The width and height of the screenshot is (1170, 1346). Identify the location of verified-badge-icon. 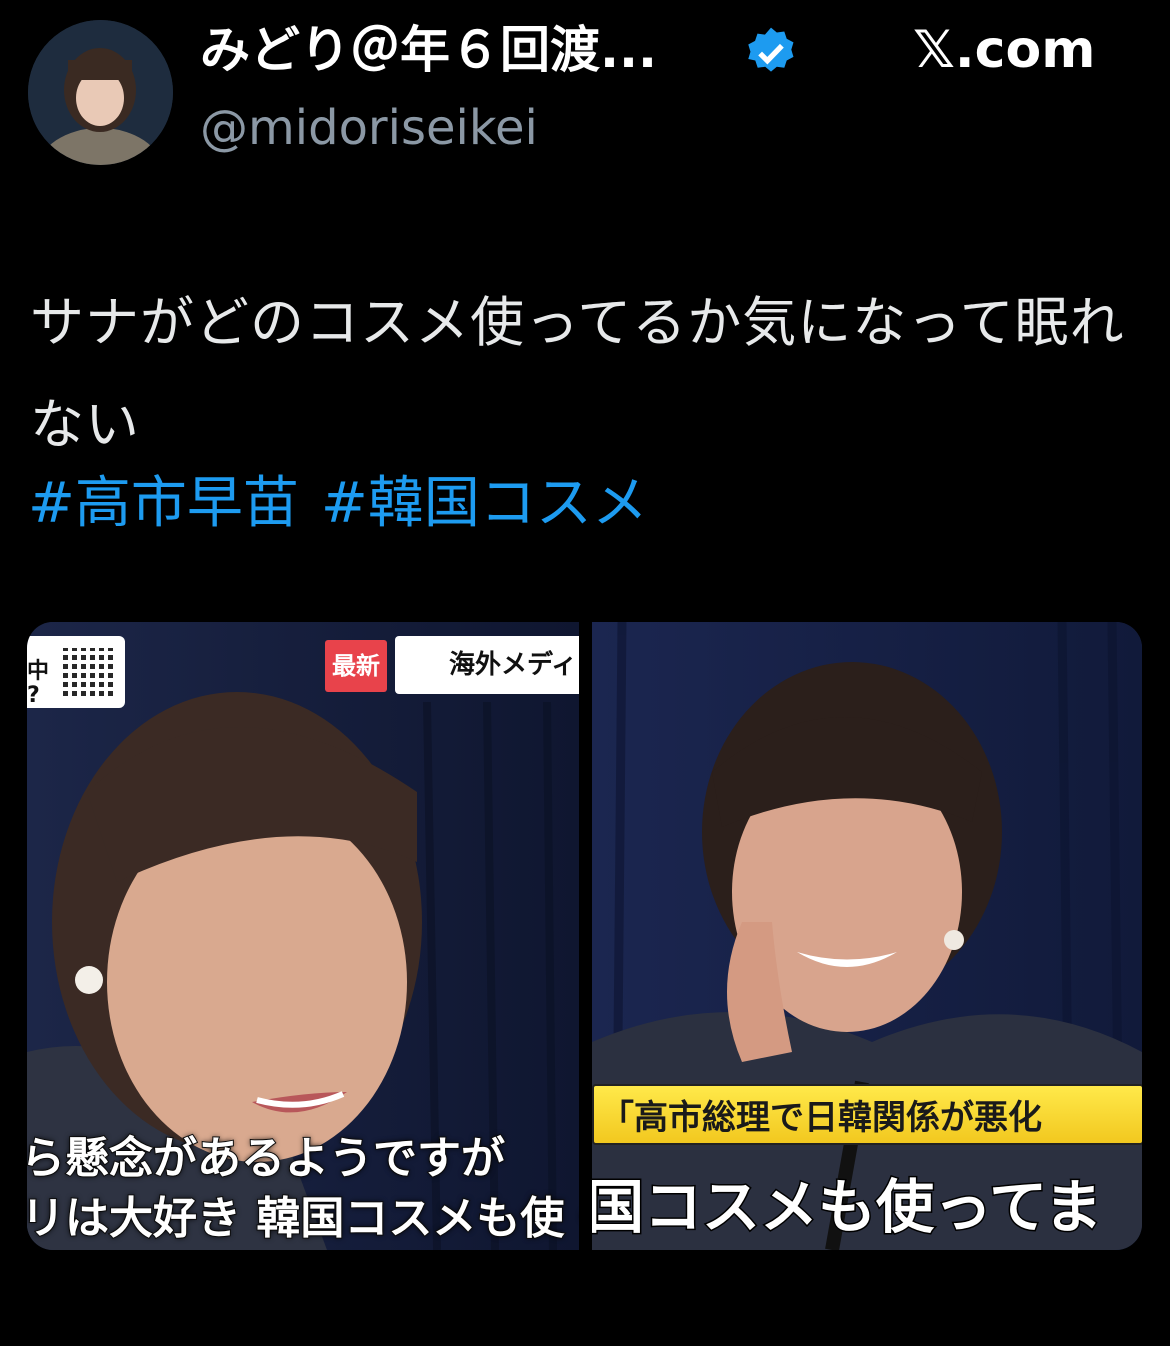
(771, 49).